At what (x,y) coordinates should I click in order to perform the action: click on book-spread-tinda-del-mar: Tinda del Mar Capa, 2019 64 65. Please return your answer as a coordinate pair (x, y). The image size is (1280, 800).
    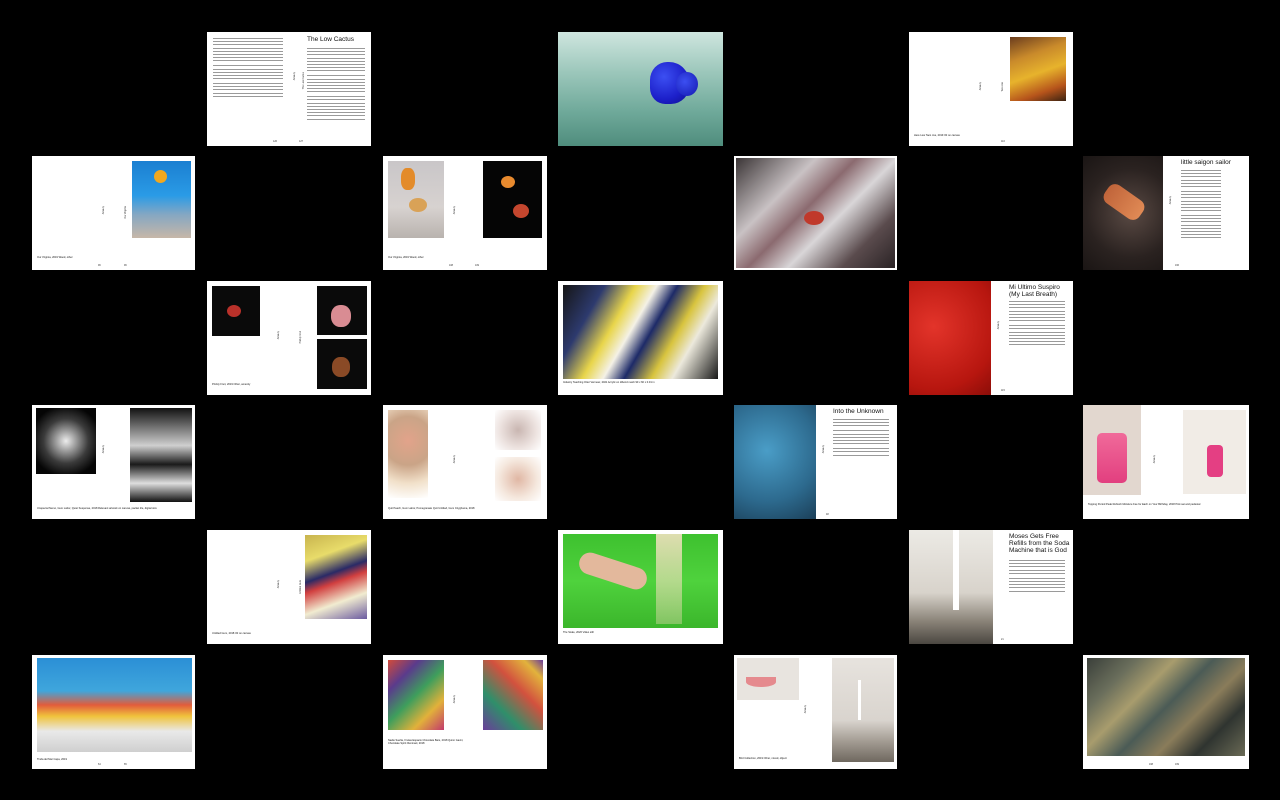
    Looking at the image, I should click on (113, 712).